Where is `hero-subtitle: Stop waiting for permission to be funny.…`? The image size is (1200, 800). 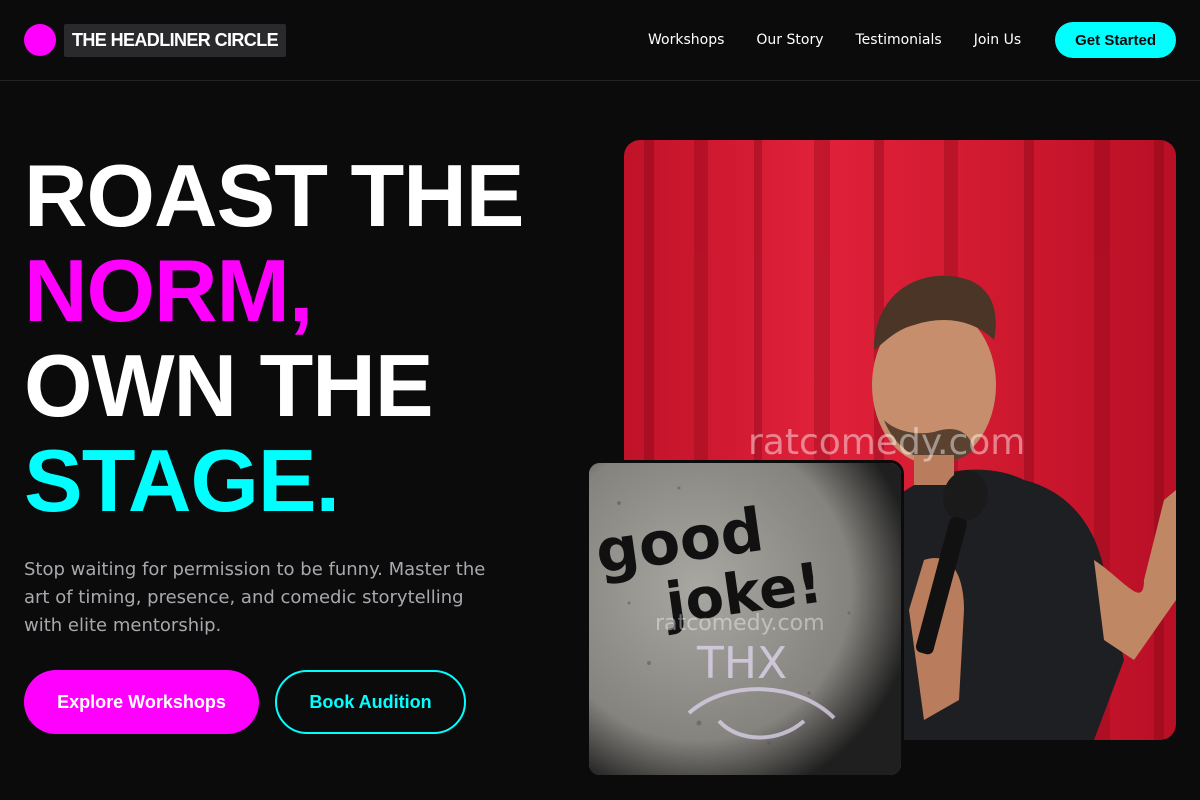 hero-subtitle: Stop waiting for permission to be funny.… is located at coordinates (255, 597).